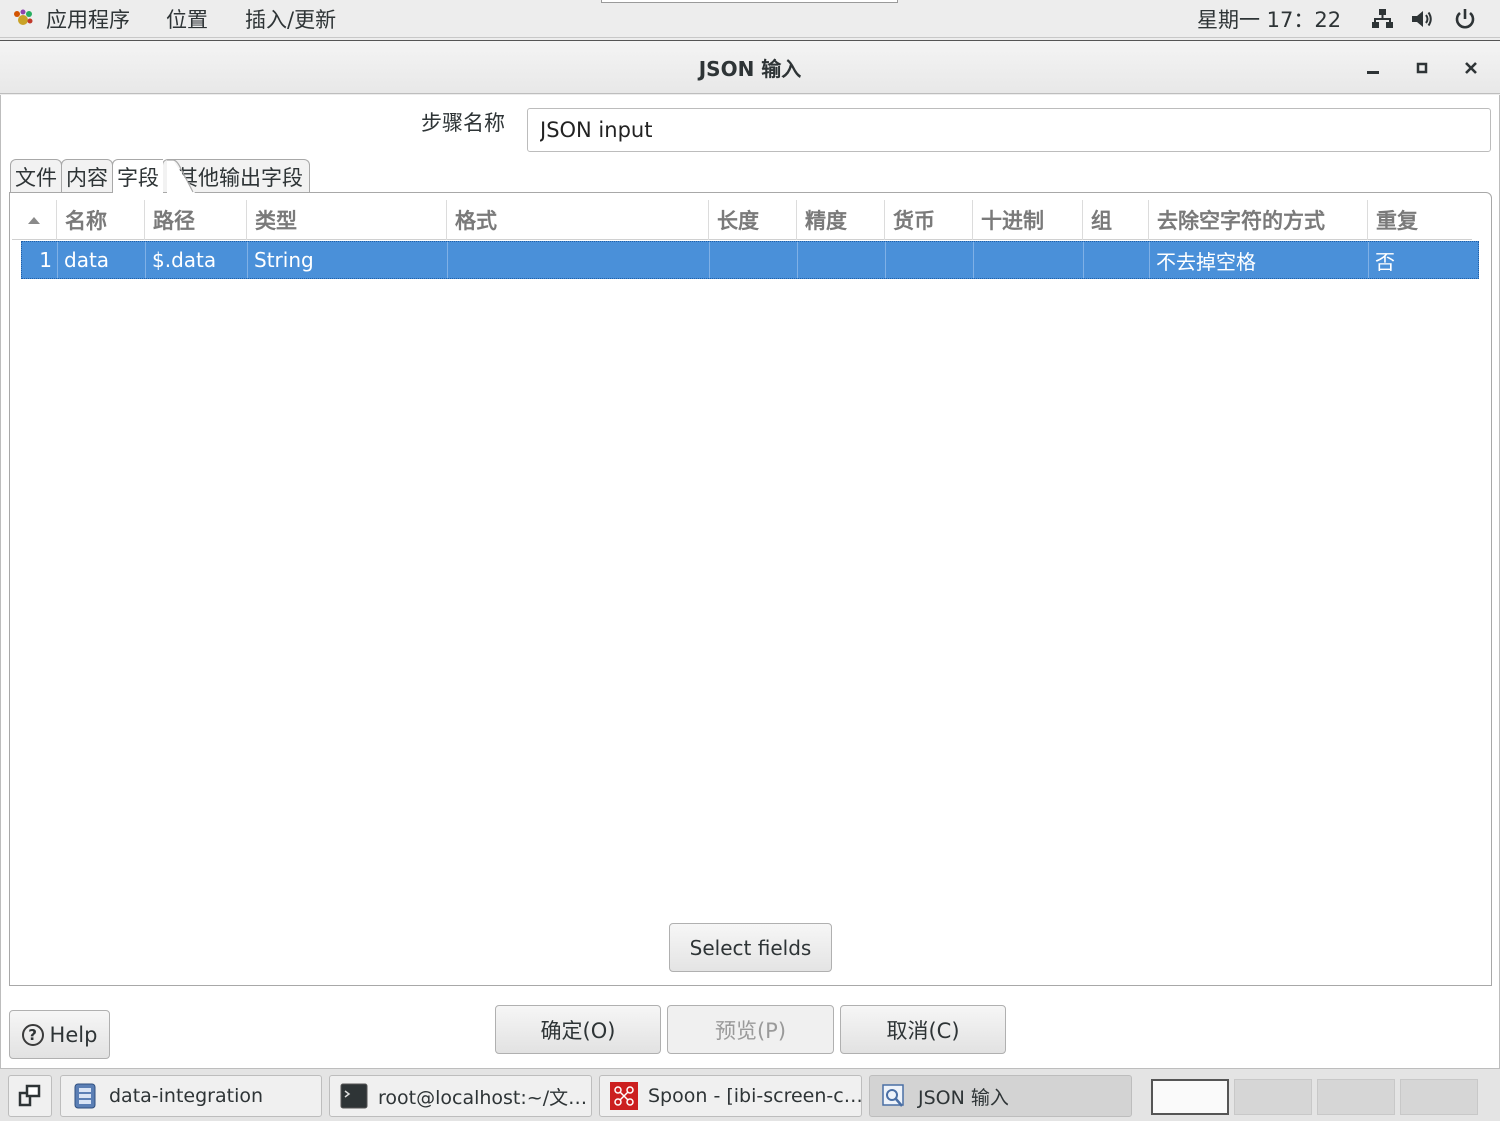  Describe the element at coordinates (87, 176) in the screenshot. I see `tab-content: 内容` at that location.